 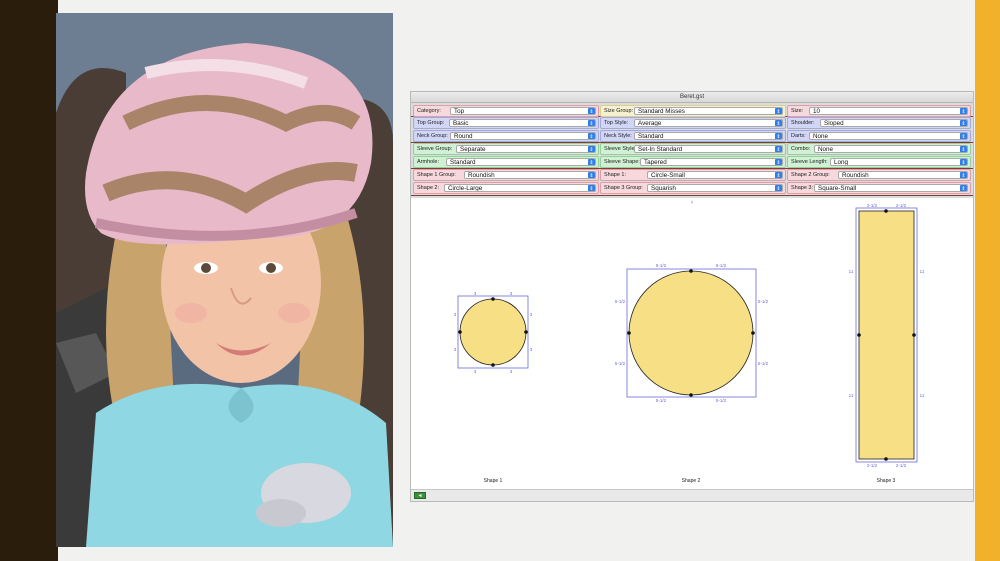 I want to click on shape1-dim-left-bottom: 3, so click(x=455, y=349).